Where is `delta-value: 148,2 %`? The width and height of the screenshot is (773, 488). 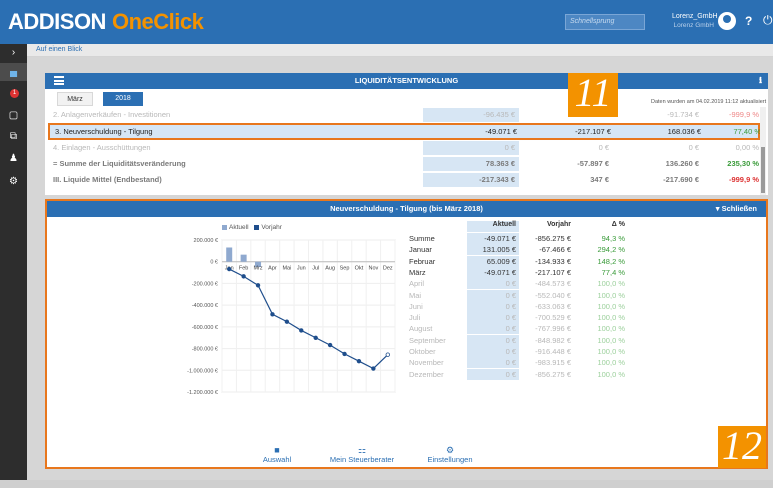 delta-value: 148,2 % is located at coordinates (611, 261).